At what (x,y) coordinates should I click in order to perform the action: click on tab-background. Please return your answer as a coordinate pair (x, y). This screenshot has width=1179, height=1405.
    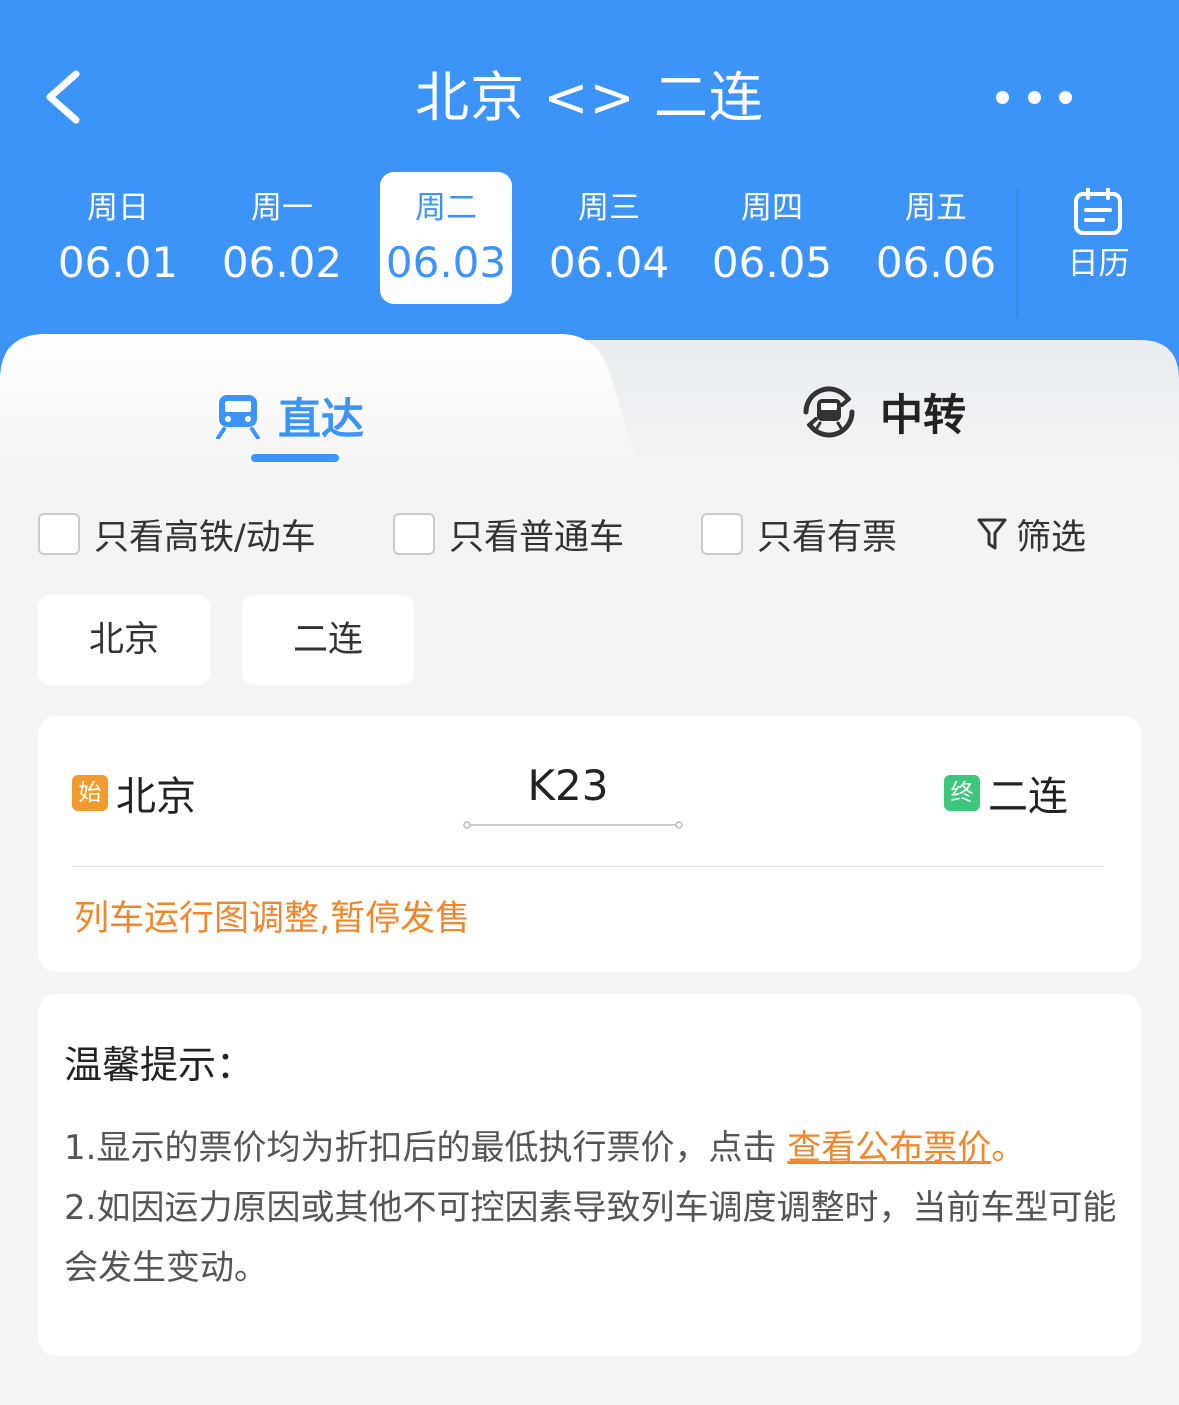
    Looking at the image, I should click on (589, 404).